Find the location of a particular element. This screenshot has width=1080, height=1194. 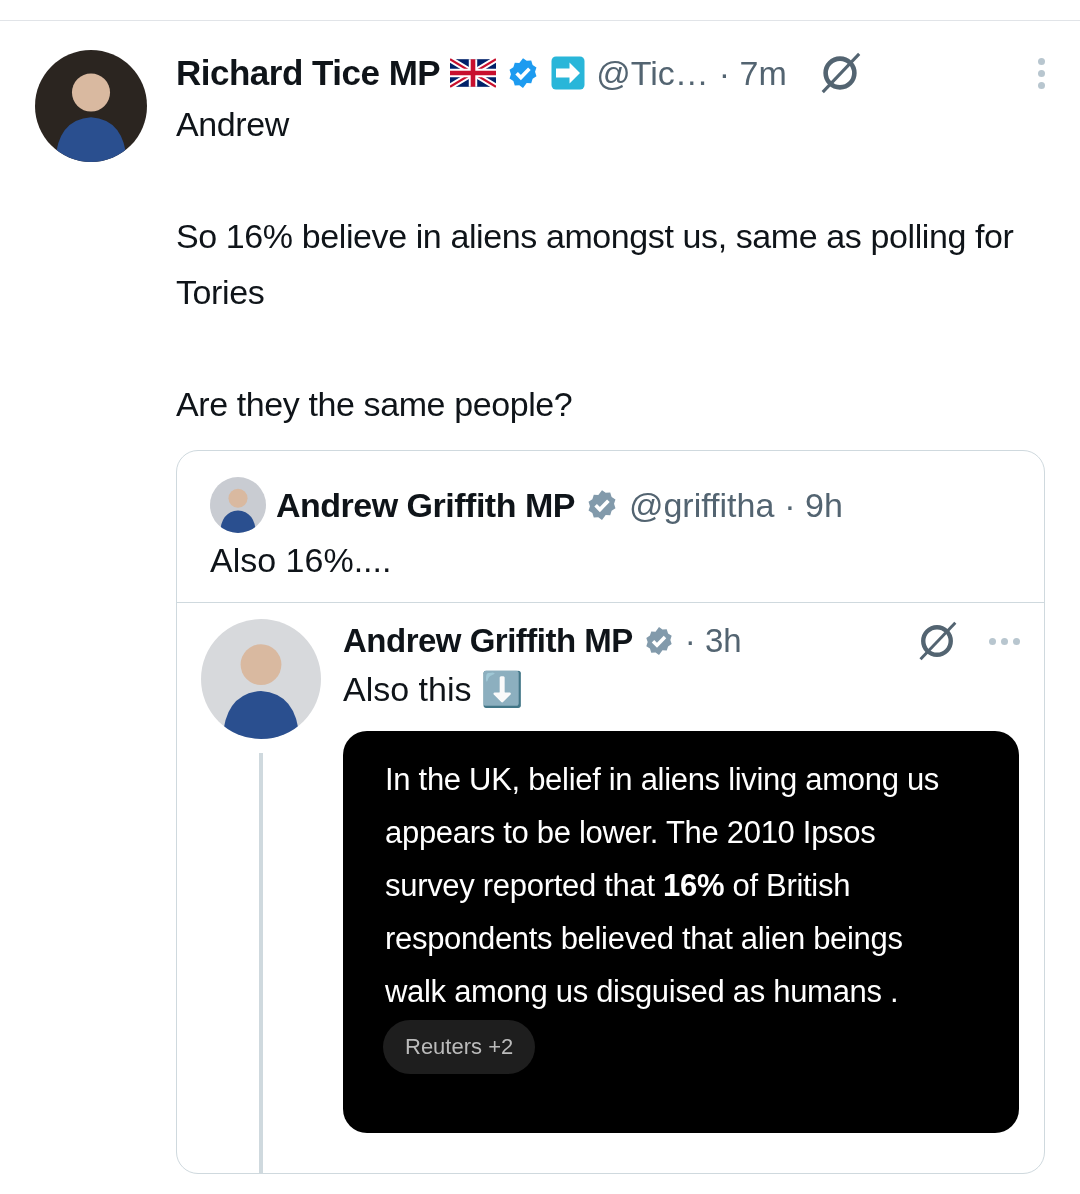

source-chip: Reuters +2 is located at coordinates (459, 1047).